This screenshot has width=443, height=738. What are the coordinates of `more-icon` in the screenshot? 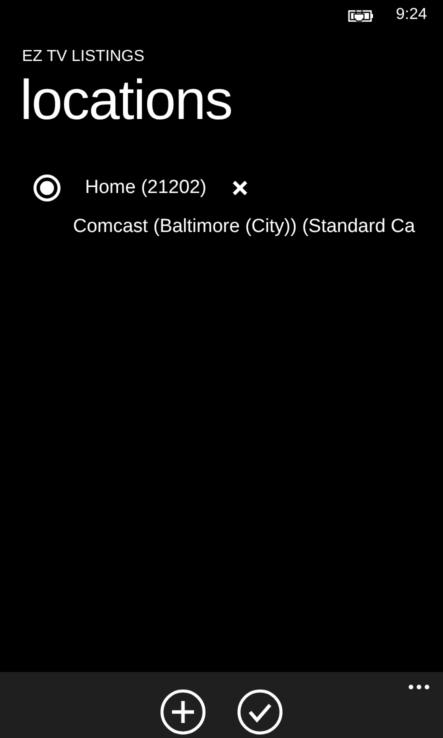 It's located at (419, 687).